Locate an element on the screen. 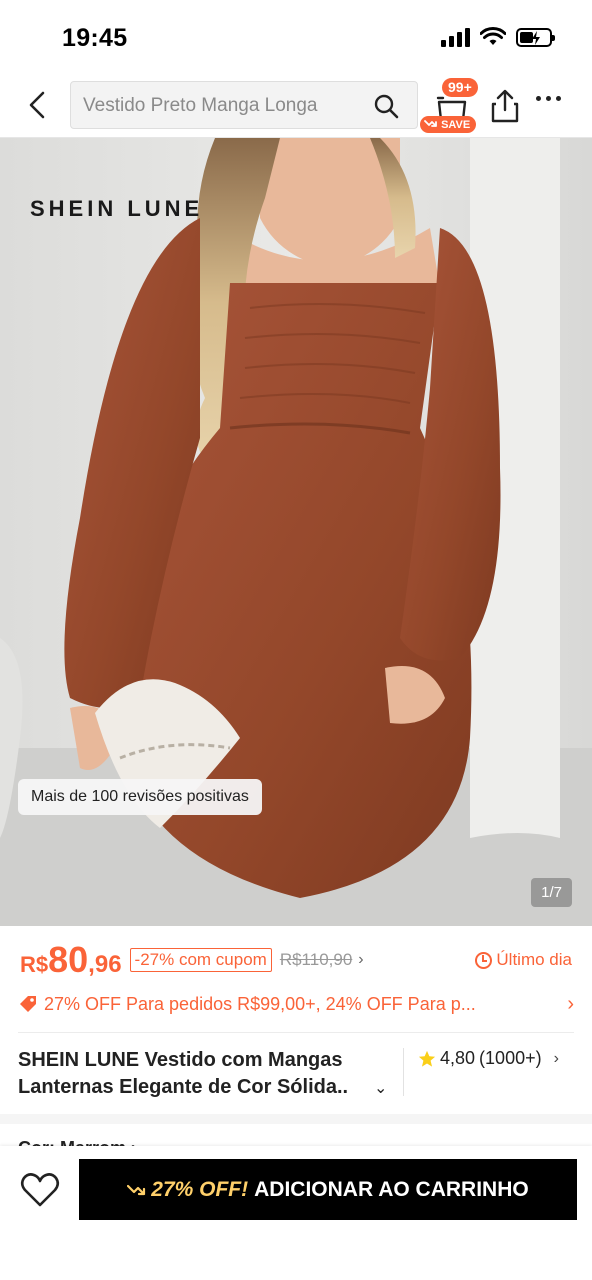 The image size is (592, 1280). share-button is located at coordinates (505, 106).